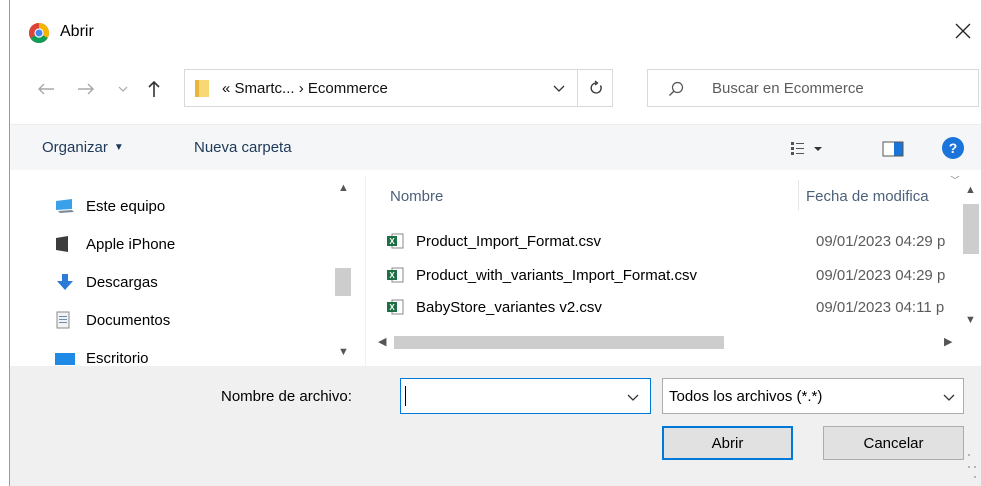 Image resolution: width=981 pixels, height=486 pixels. Describe the element at coordinates (365, 271) in the screenshot. I see `pane-divider` at that location.